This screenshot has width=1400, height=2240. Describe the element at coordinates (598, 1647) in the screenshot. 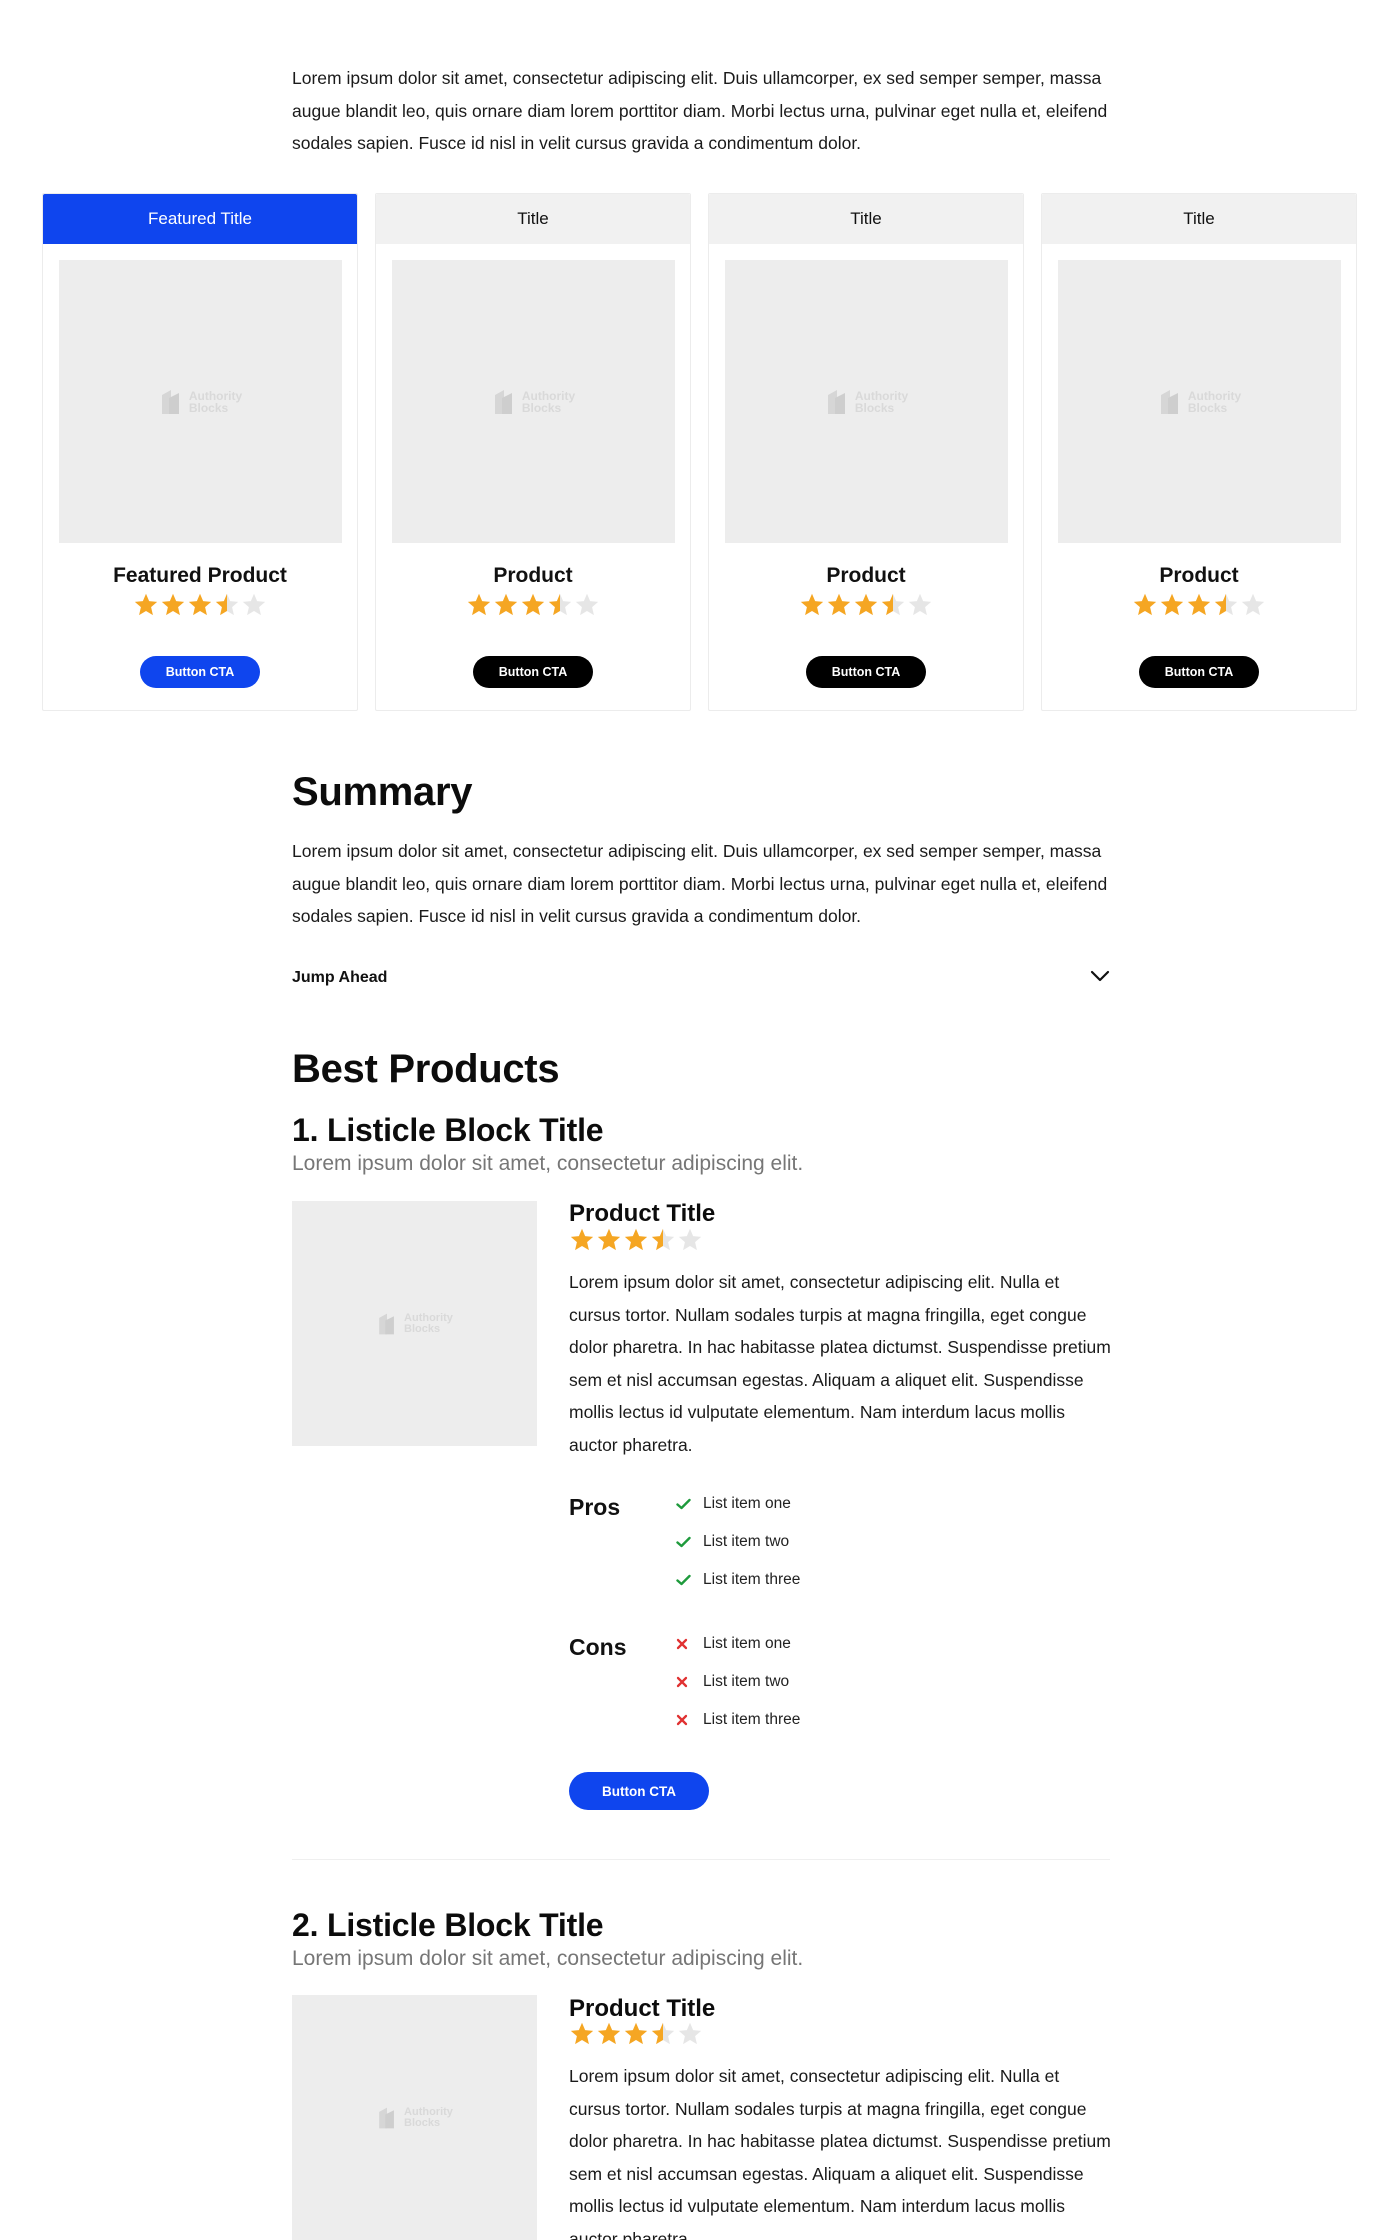

I see `cons-label: Cons` at that location.